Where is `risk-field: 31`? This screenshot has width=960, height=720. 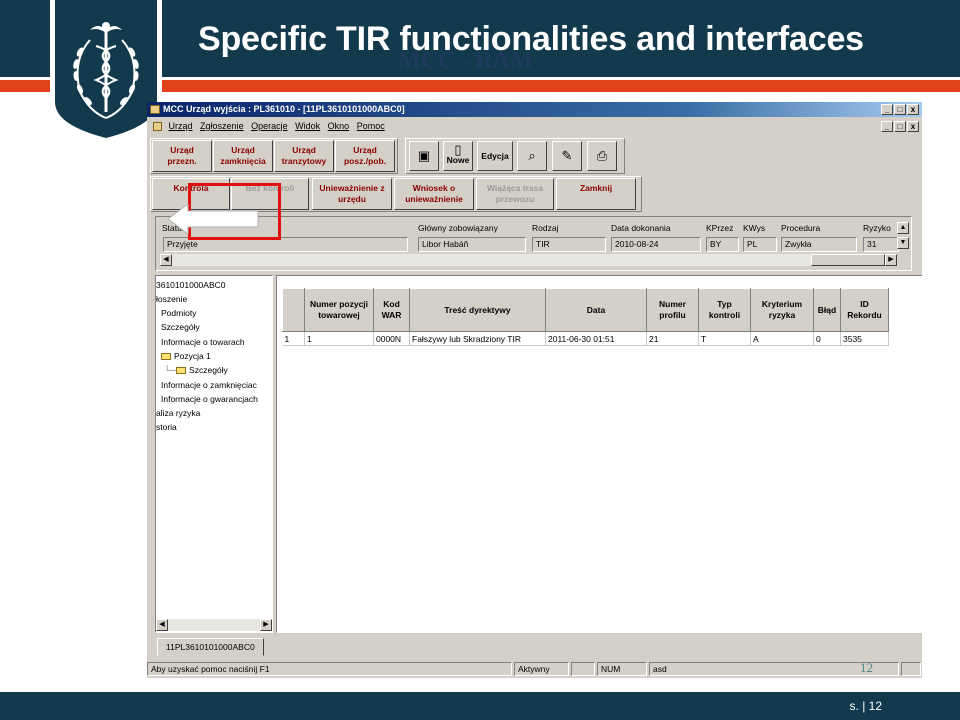 risk-field: 31 is located at coordinates (881, 244).